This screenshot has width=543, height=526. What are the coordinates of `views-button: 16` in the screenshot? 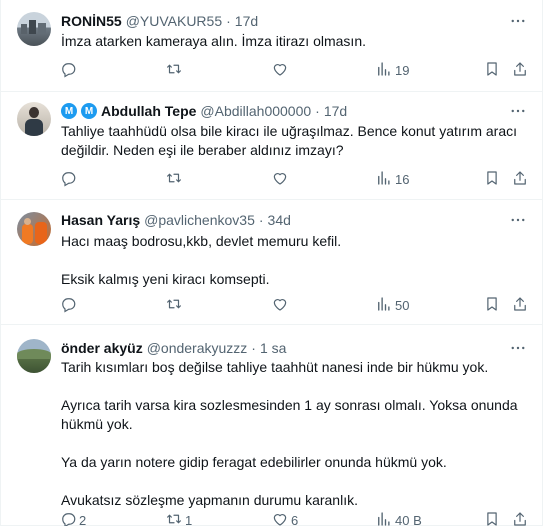 It's located at (392, 179).